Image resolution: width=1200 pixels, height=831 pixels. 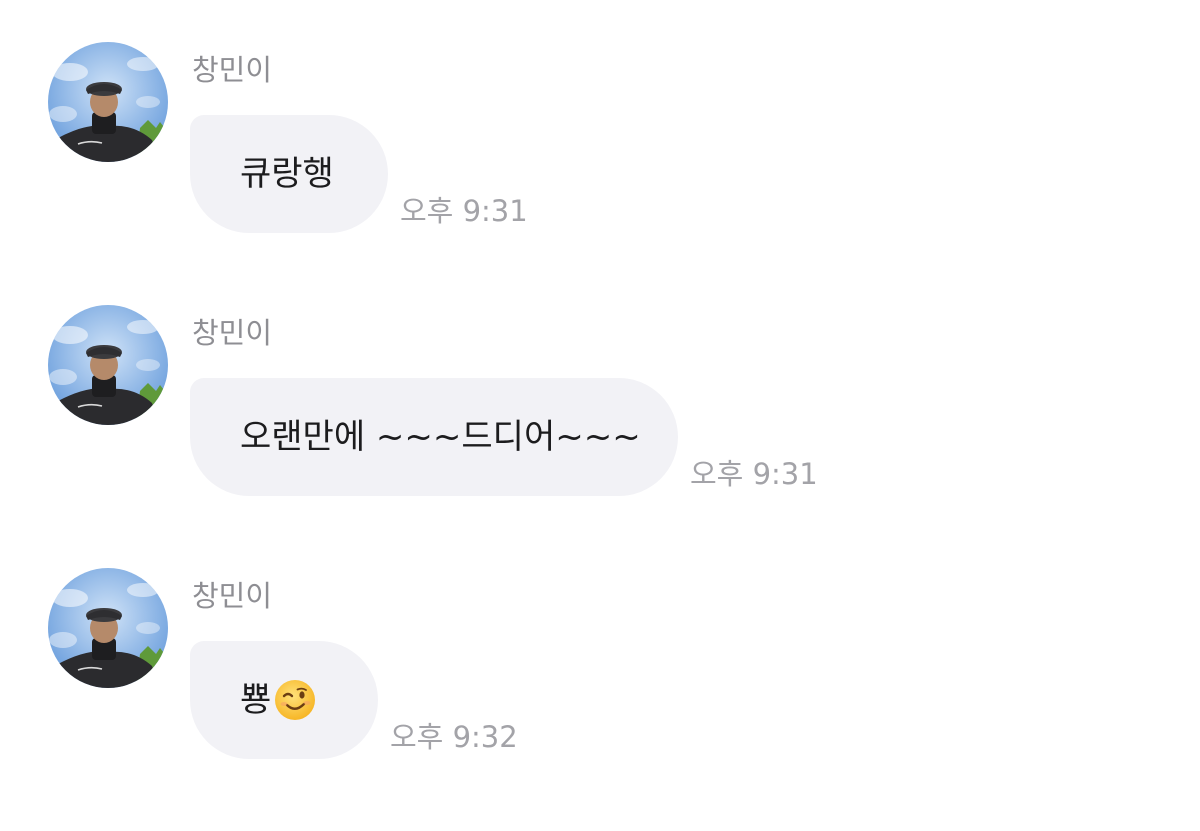 What do you see at coordinates (295, 700) in the screenshot?
I see `winking-face-emoji-icon` at bounding box center [295, 700].